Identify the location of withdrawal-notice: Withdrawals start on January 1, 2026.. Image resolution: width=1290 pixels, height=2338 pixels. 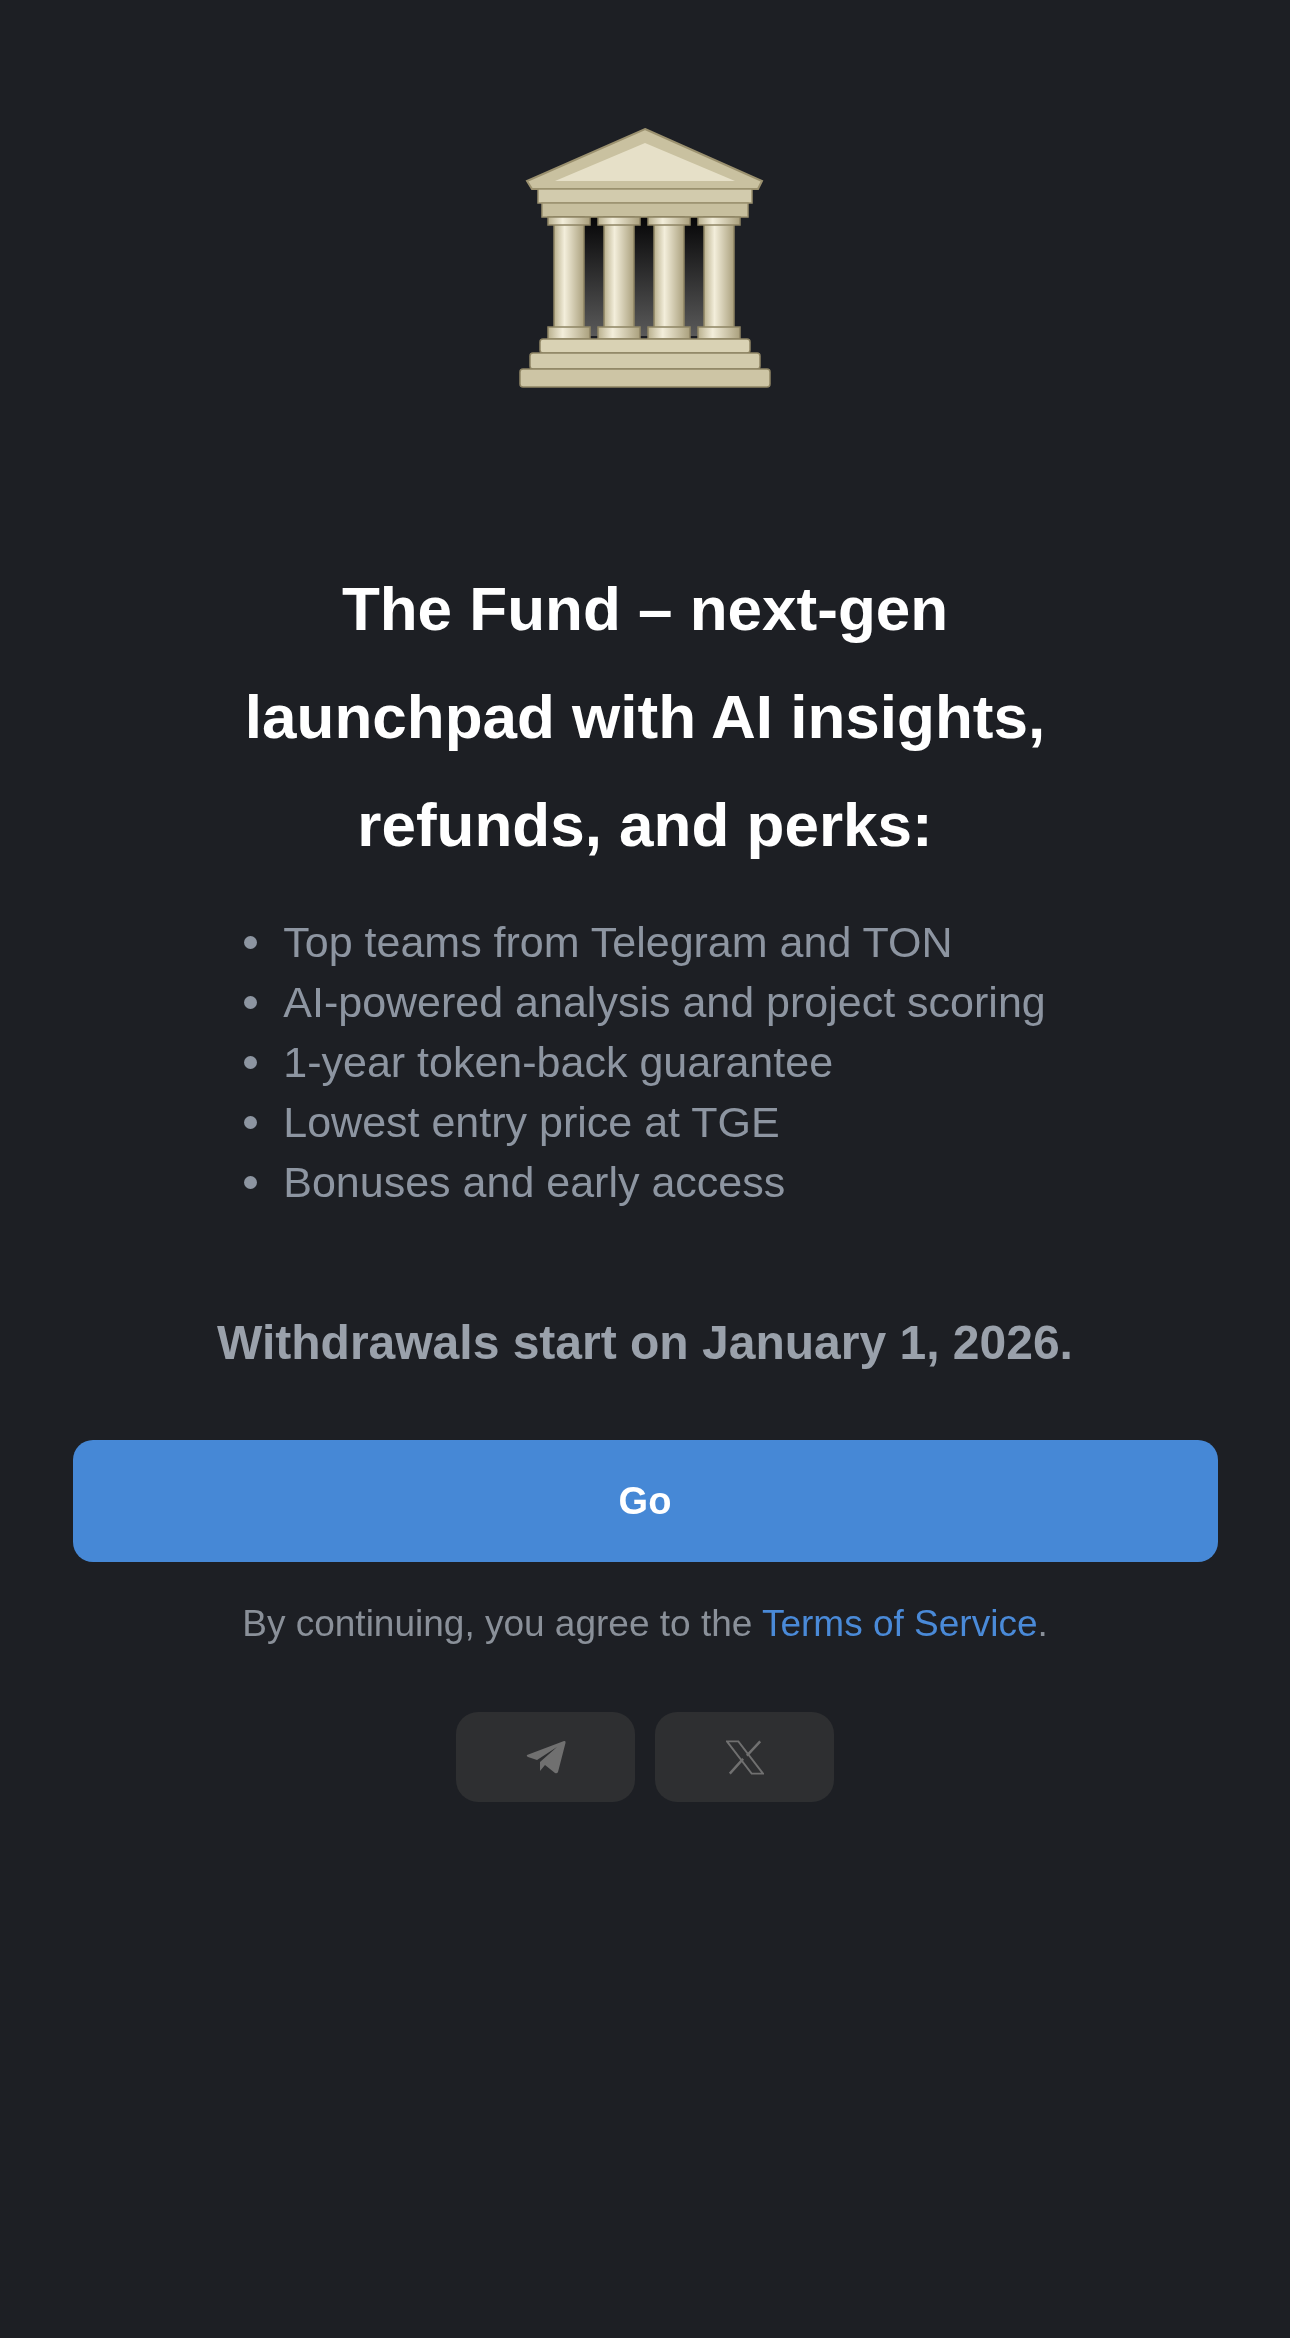
(645, 1343).